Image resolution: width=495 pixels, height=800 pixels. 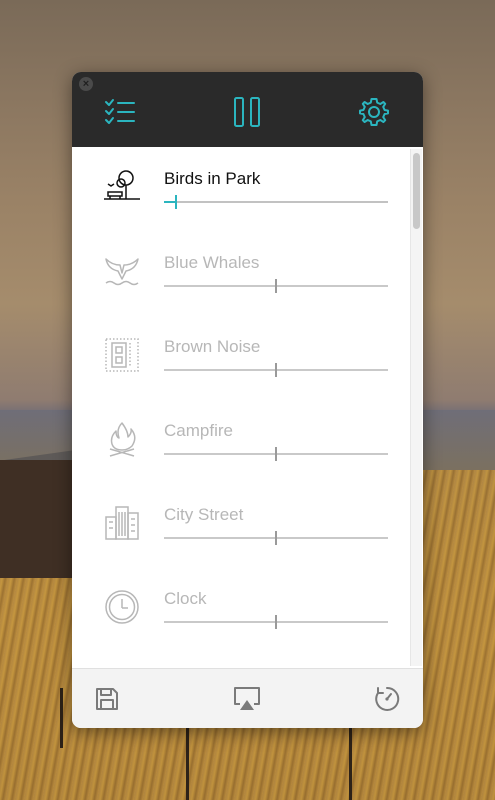 I want to click on clock-icon, so click(x=122, y=607).